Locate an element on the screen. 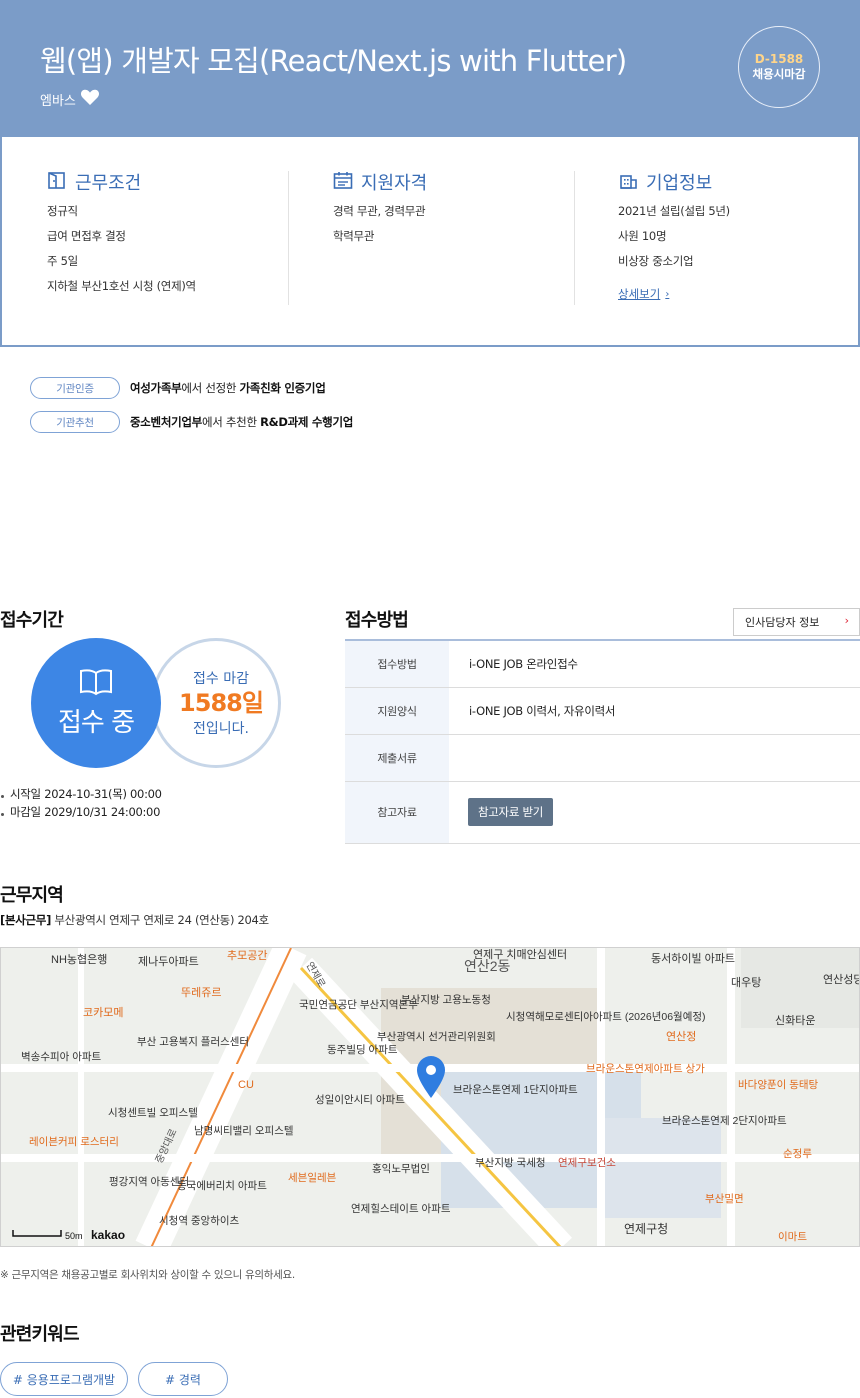 The image size is (860, 1398). map-label: 이마트 is located at coordinates (792, 1237).